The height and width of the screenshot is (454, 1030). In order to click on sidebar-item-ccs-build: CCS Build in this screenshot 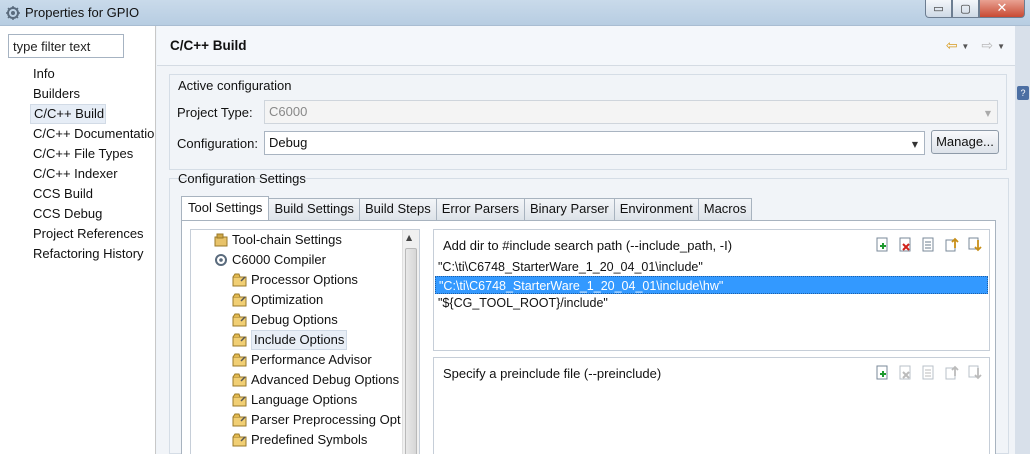, I will do `click(93, 194)`.